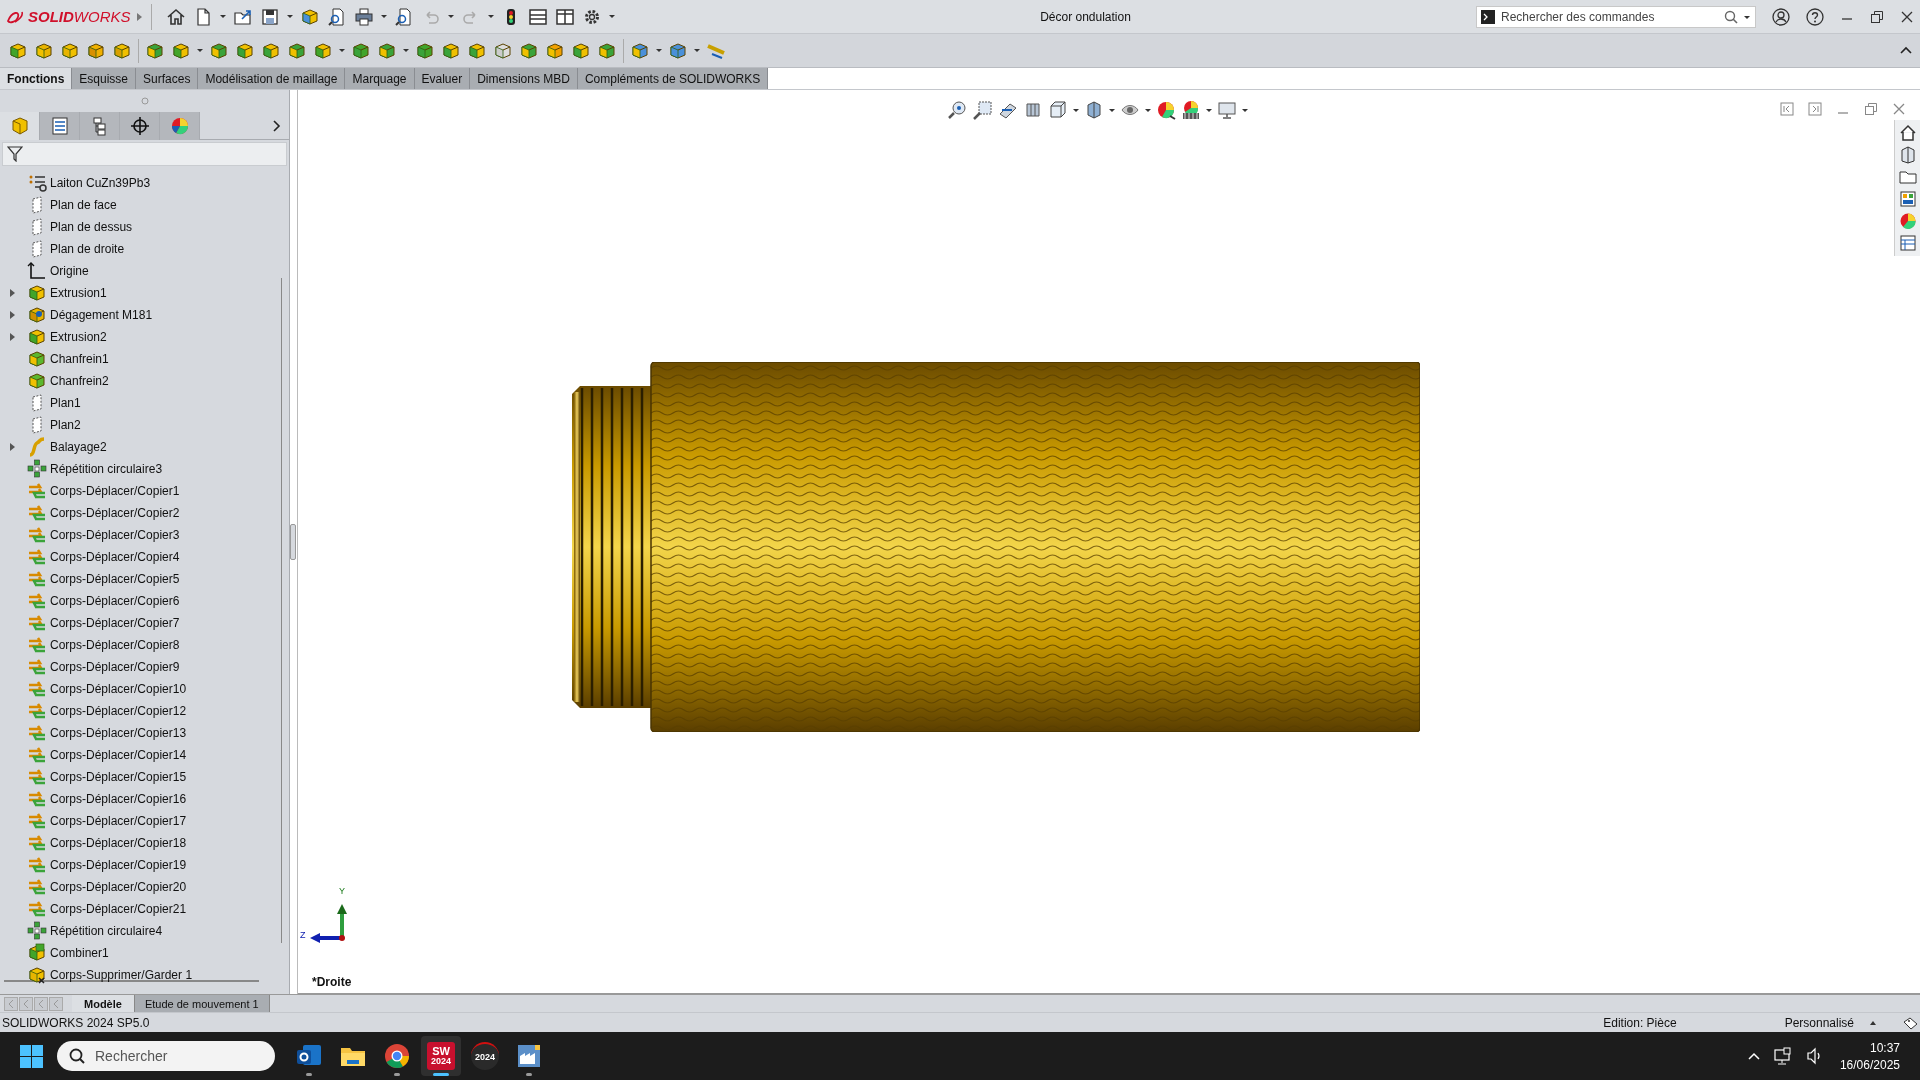  I want to click on tree-item: Corps-Déplacer/Copier1, so click(115, 491).